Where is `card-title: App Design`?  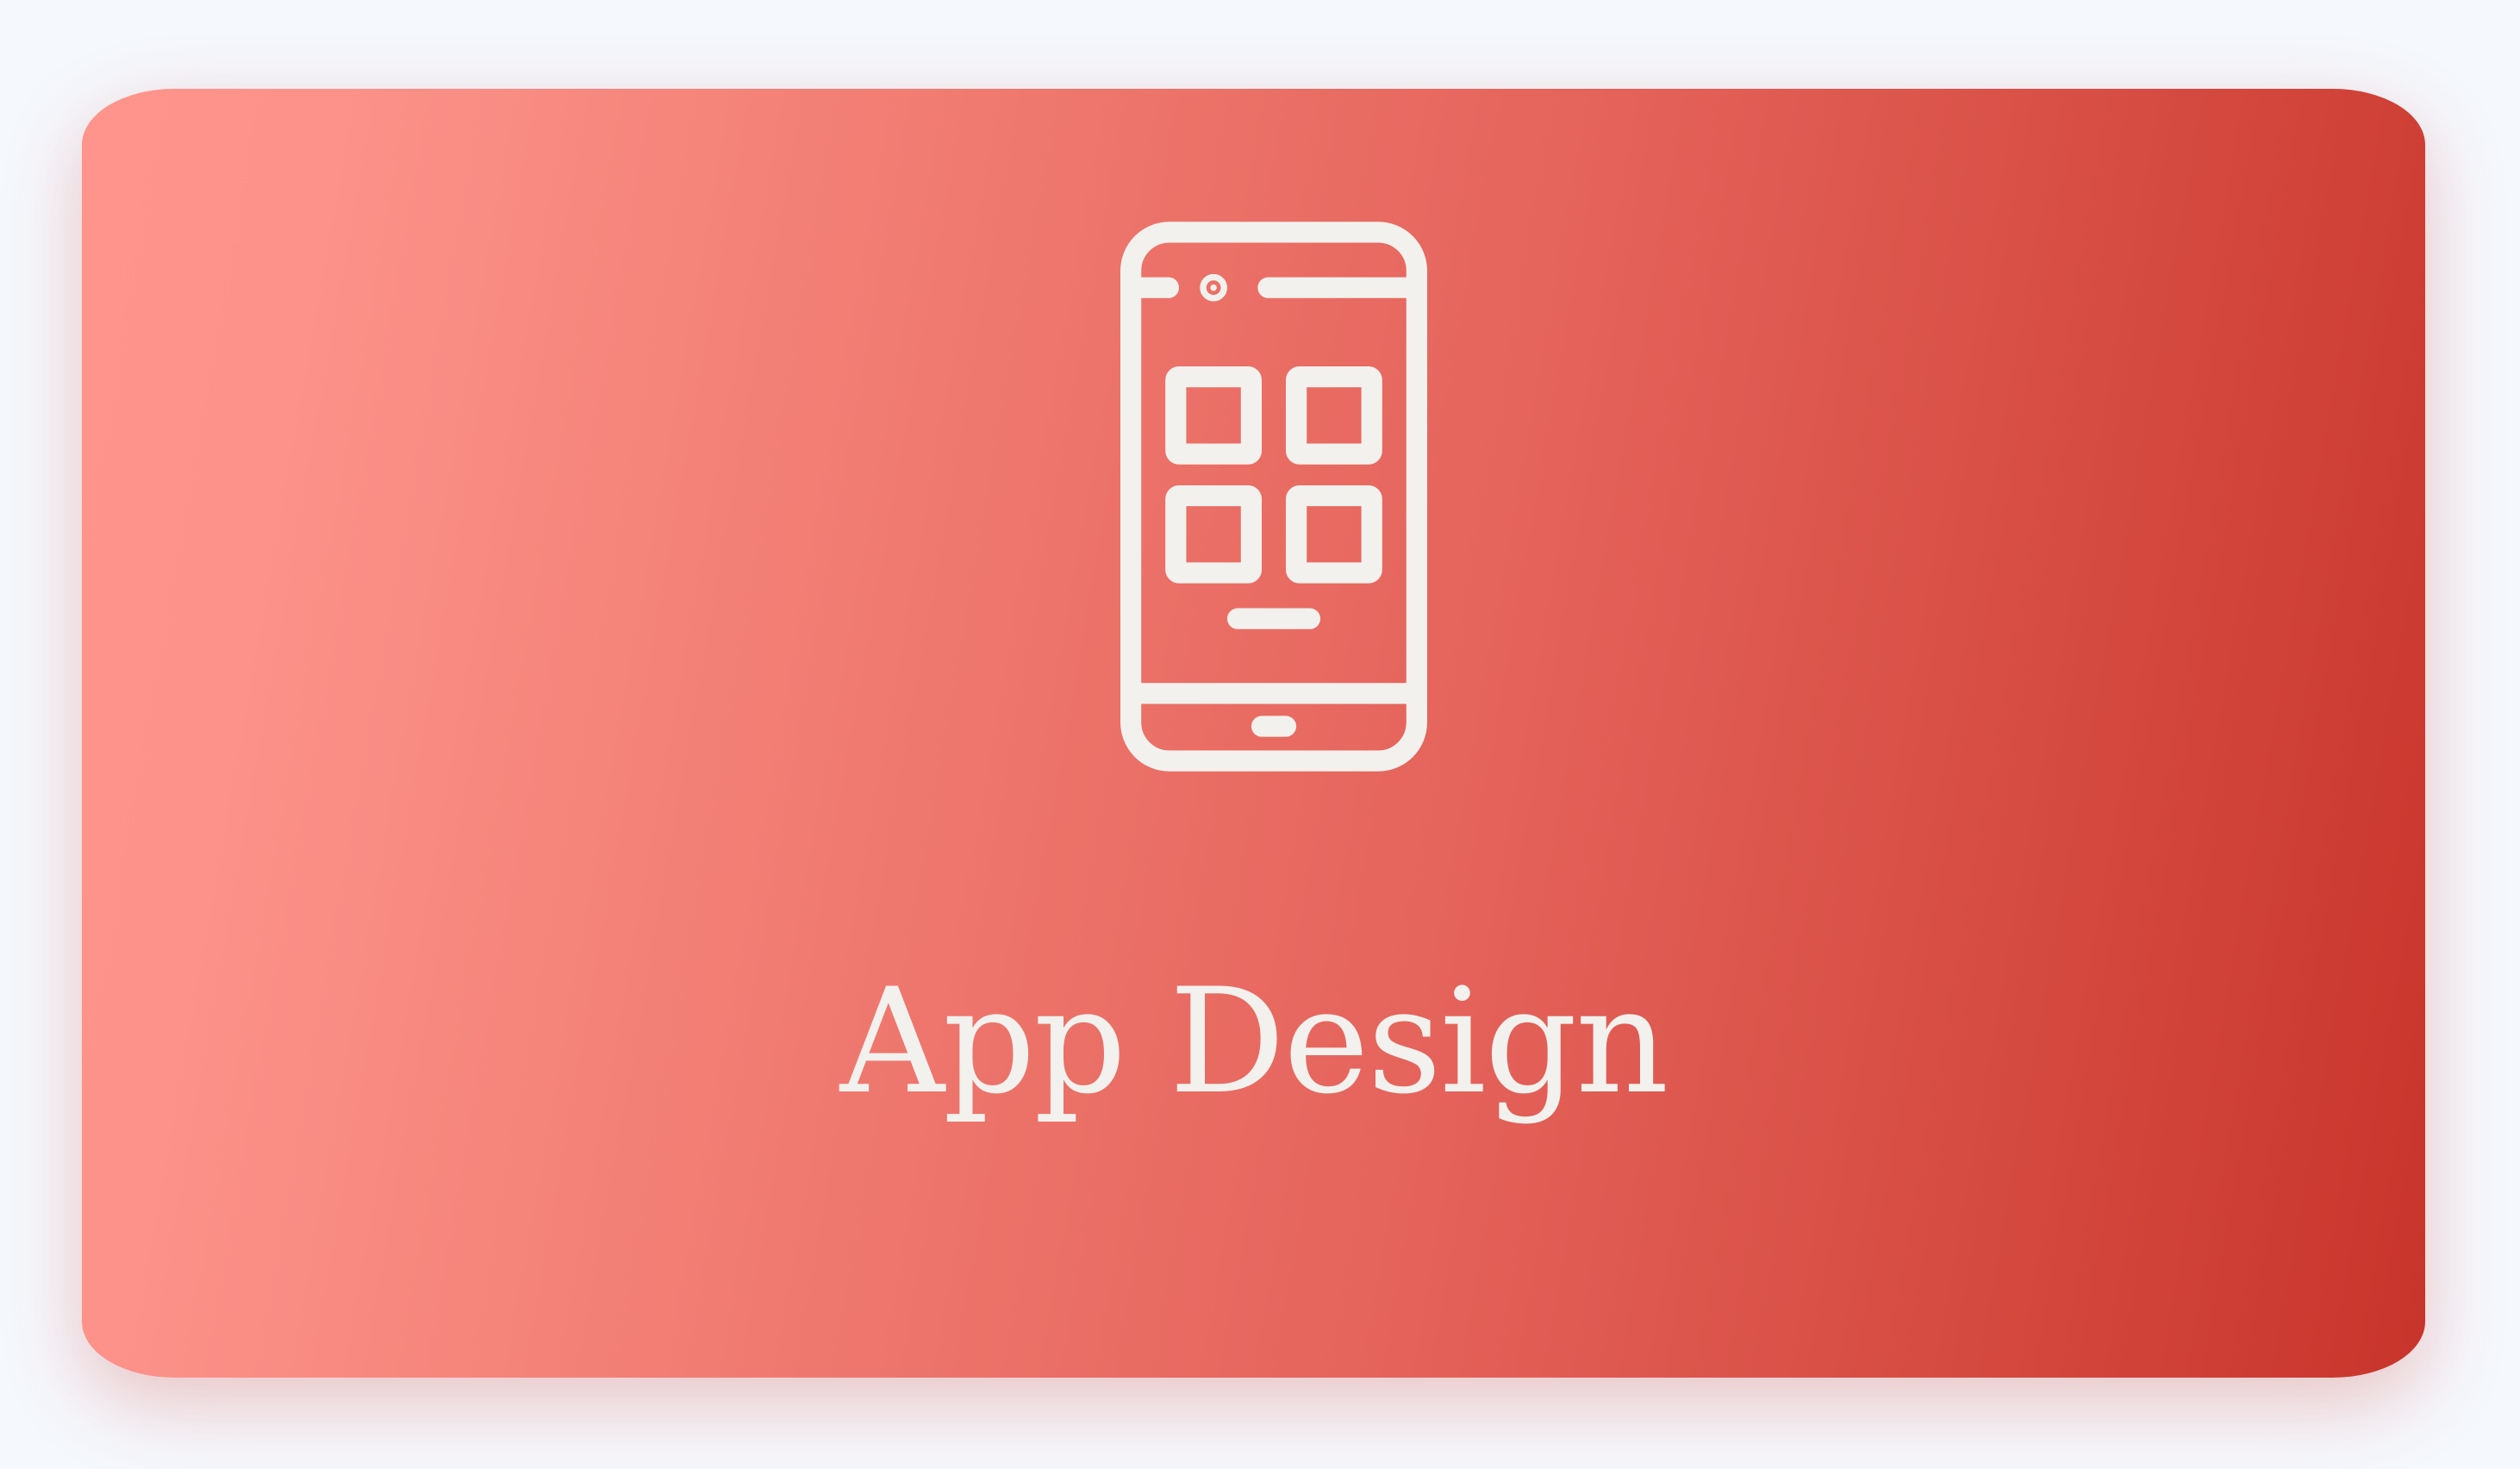
card-title: App Design is located at coordinates (1254, 1041).